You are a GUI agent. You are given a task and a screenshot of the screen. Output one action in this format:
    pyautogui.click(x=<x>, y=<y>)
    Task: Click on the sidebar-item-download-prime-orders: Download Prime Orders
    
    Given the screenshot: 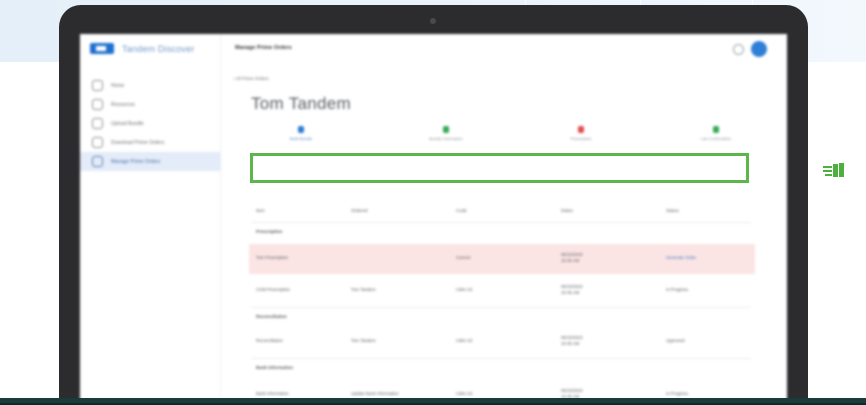 What is the action you would take?
    pyautogui.click(x=150, y=142)
    